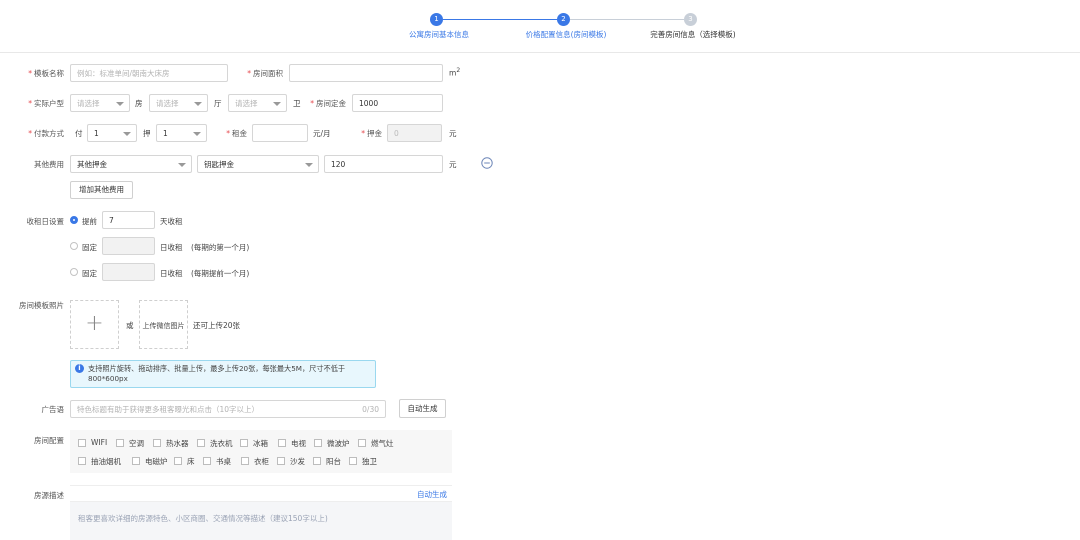 The width and height of the screenshot is (1080, 540). Describe the element at coordinates (49, 164) in the screenshot. I see `other-fees-label: 其他费用` at that location.